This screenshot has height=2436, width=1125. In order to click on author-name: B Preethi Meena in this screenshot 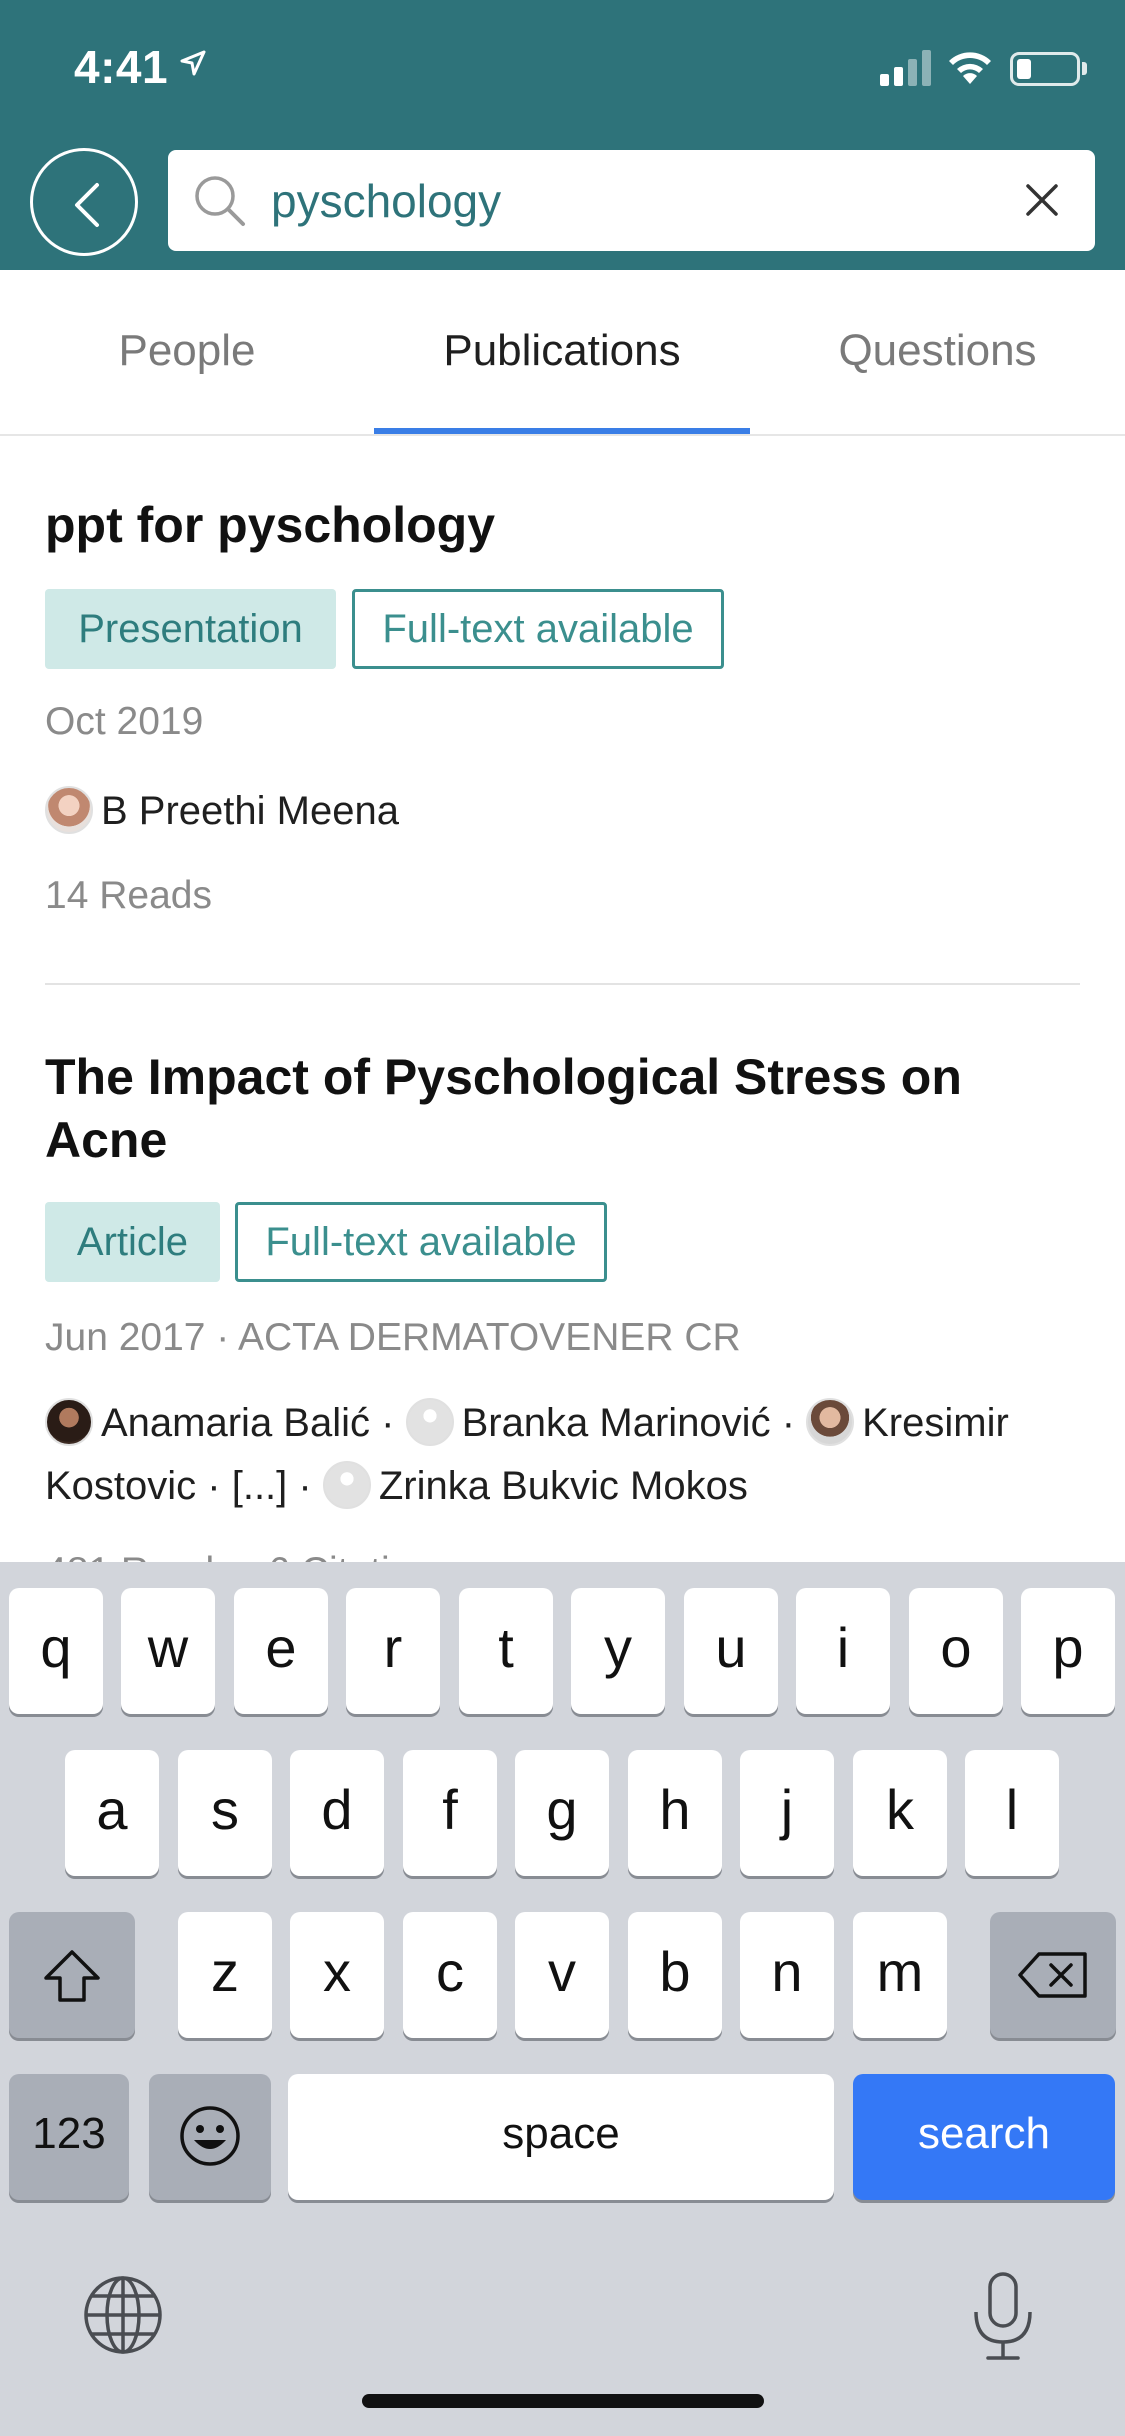, I will do `click(250, 811)`.